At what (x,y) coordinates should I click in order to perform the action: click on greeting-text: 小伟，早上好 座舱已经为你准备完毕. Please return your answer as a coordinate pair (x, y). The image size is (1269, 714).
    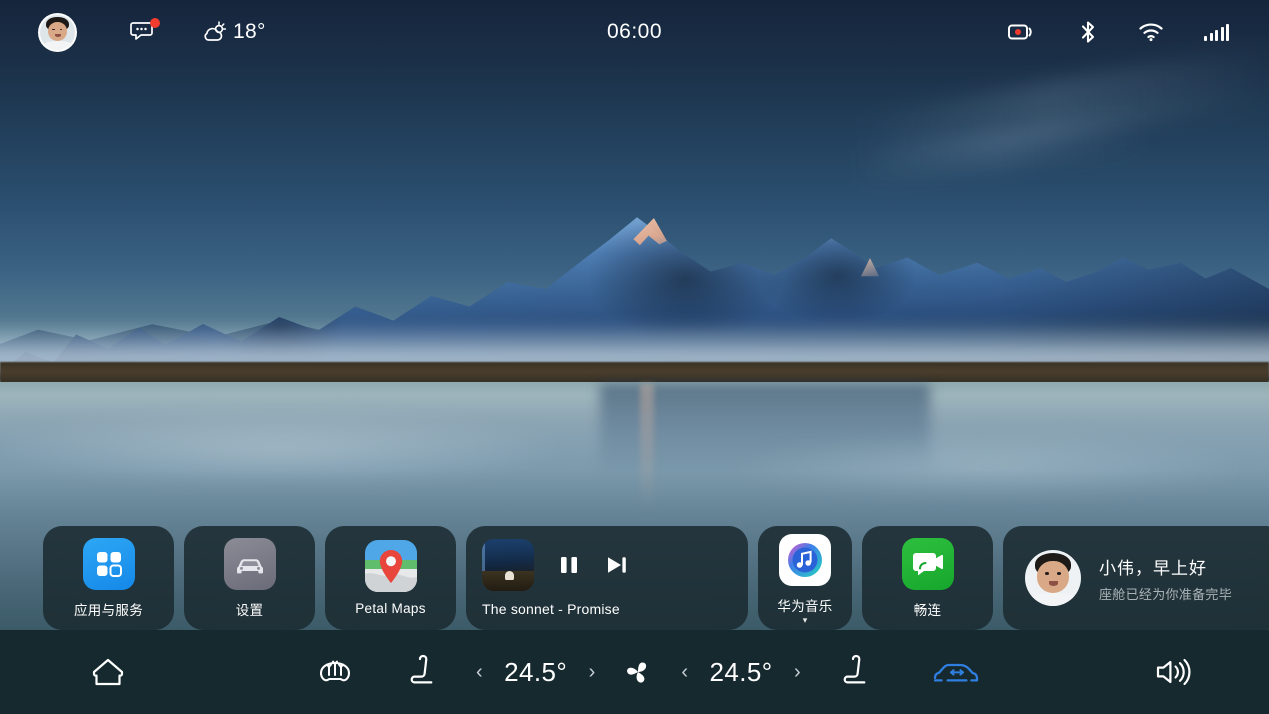
    Looking at the image, I should click on (1165, 578).